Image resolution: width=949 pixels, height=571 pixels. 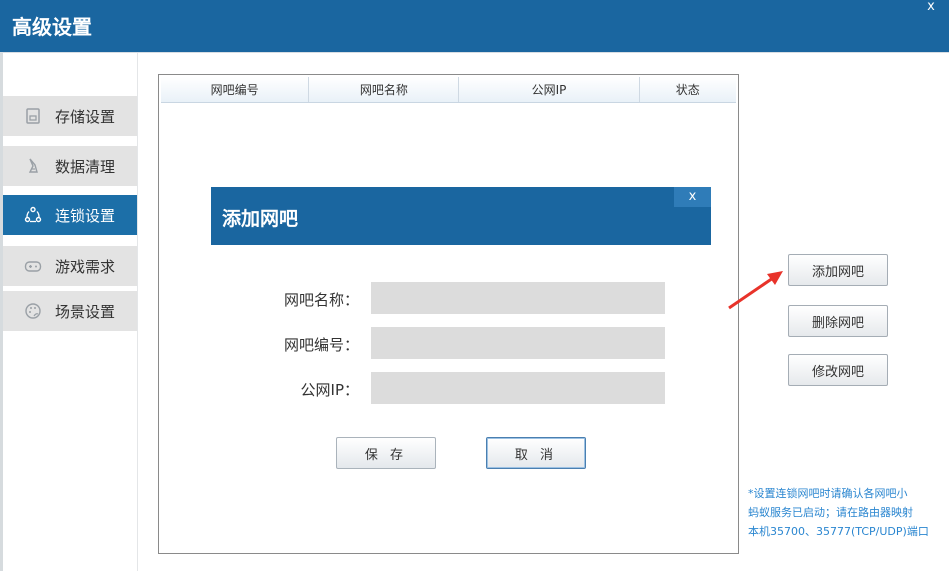 What do you see at coordinates (33, 215) in the screenshot?
I see `network-icon` at bounding box center [33, 215].